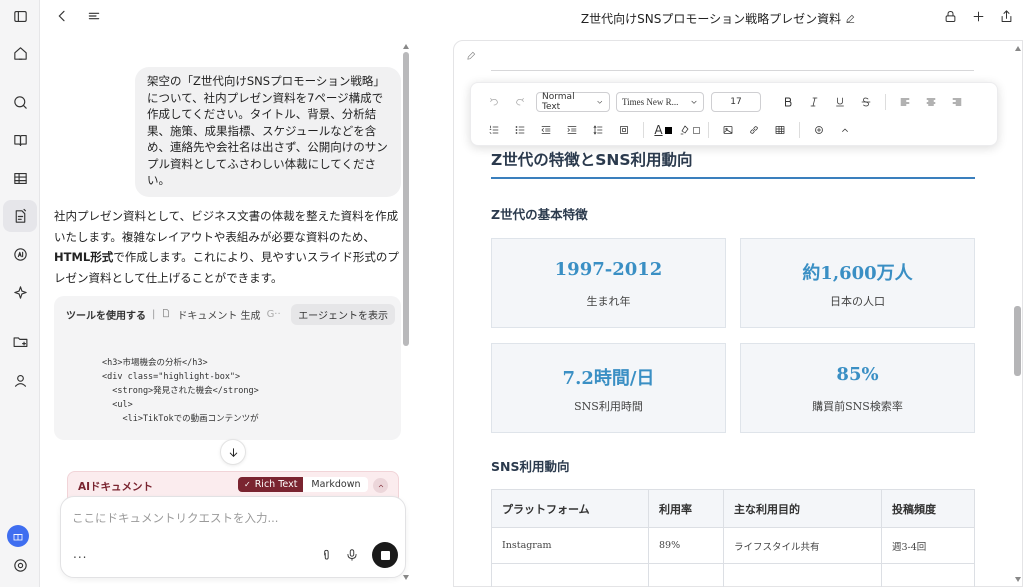 The width and height of the screenshot is (1024, 587). What do you see at coordinates (802, 545) in the screenshot?
I see `table-cell: ライフスタイル共有` at bounding box center [802, 545].